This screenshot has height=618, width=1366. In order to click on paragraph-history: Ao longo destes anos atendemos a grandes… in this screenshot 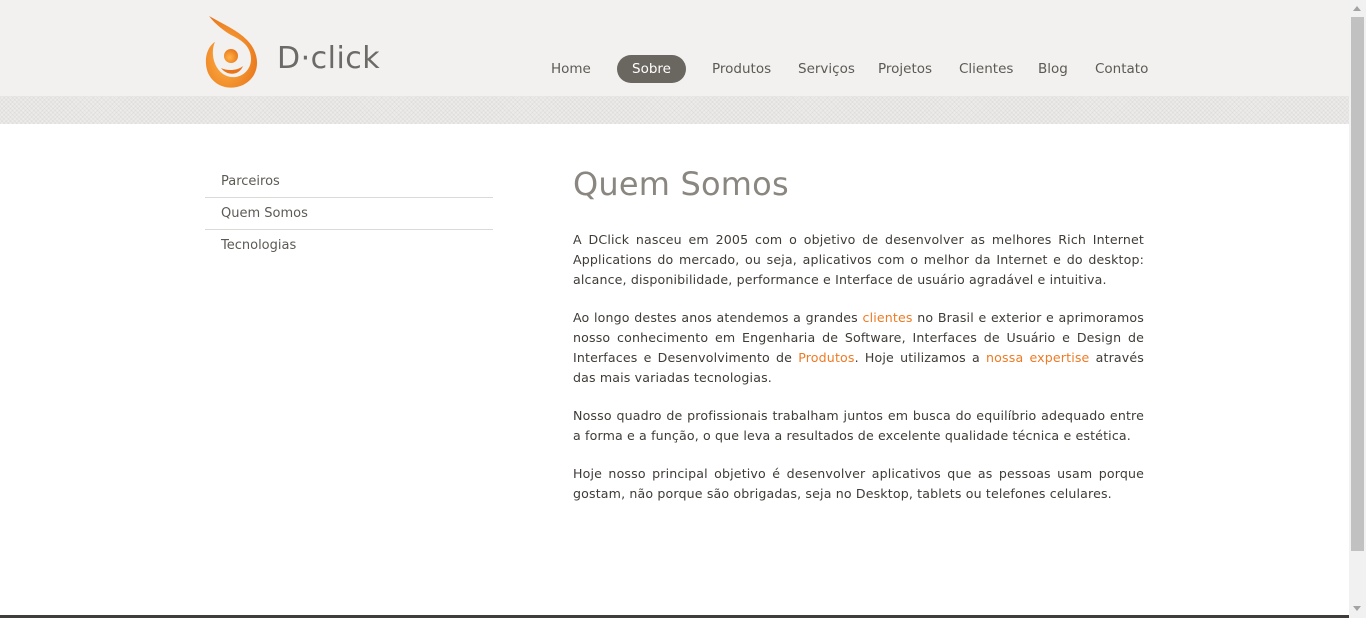, I will do `click(858, 348)`.